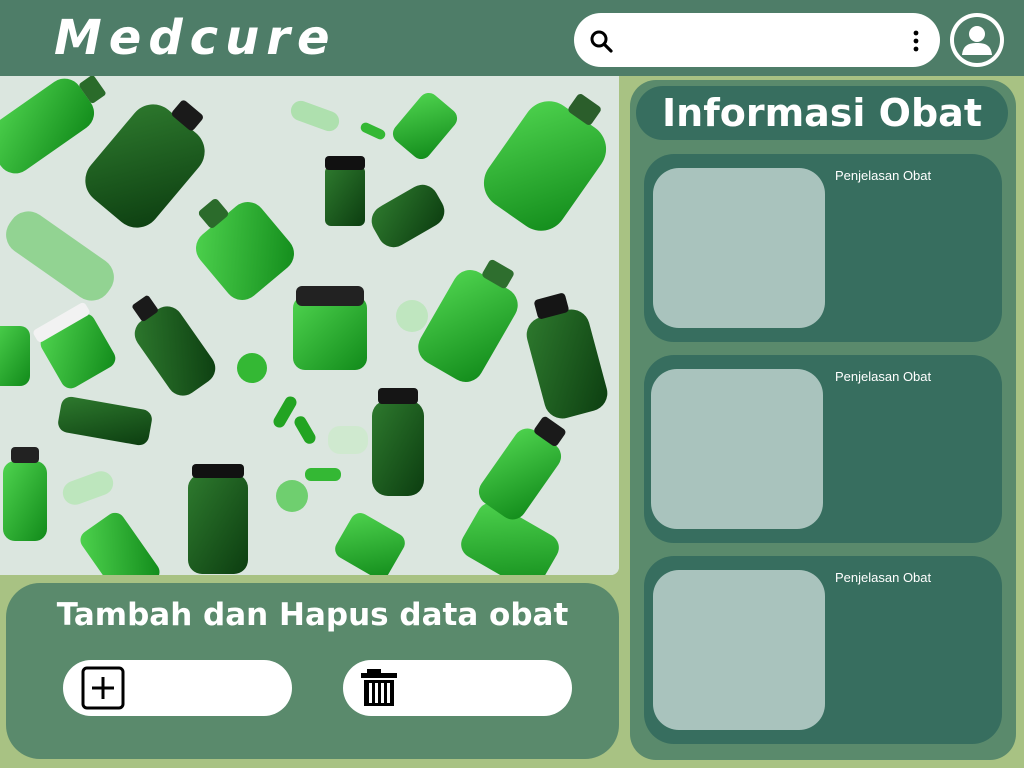 The height and width of the screenshot is (768, 1024). Describe the element at coordinates (312, 671) in the screenshot. I see `manage-data-panel: Tambah dan Hapus data obat` at that location.